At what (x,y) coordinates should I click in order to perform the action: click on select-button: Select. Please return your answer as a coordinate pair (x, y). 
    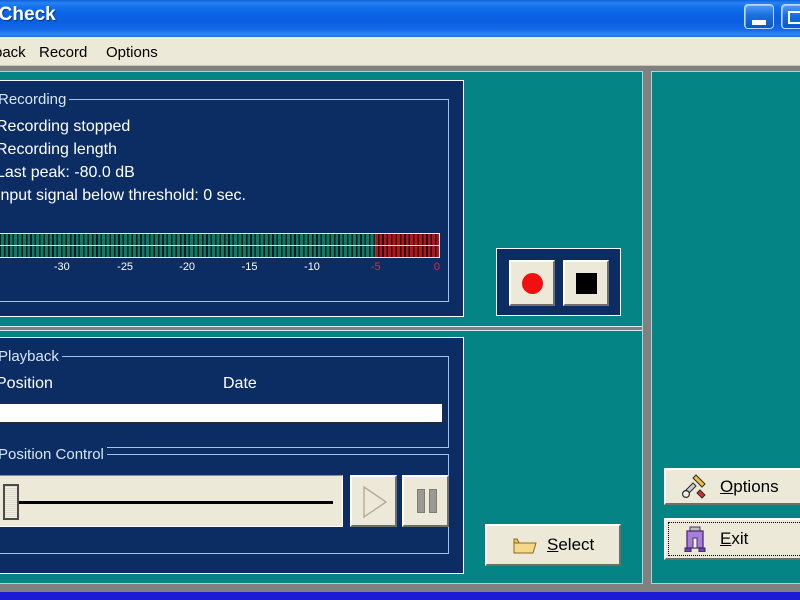
    Looking at the image, I should click on (553, 545).